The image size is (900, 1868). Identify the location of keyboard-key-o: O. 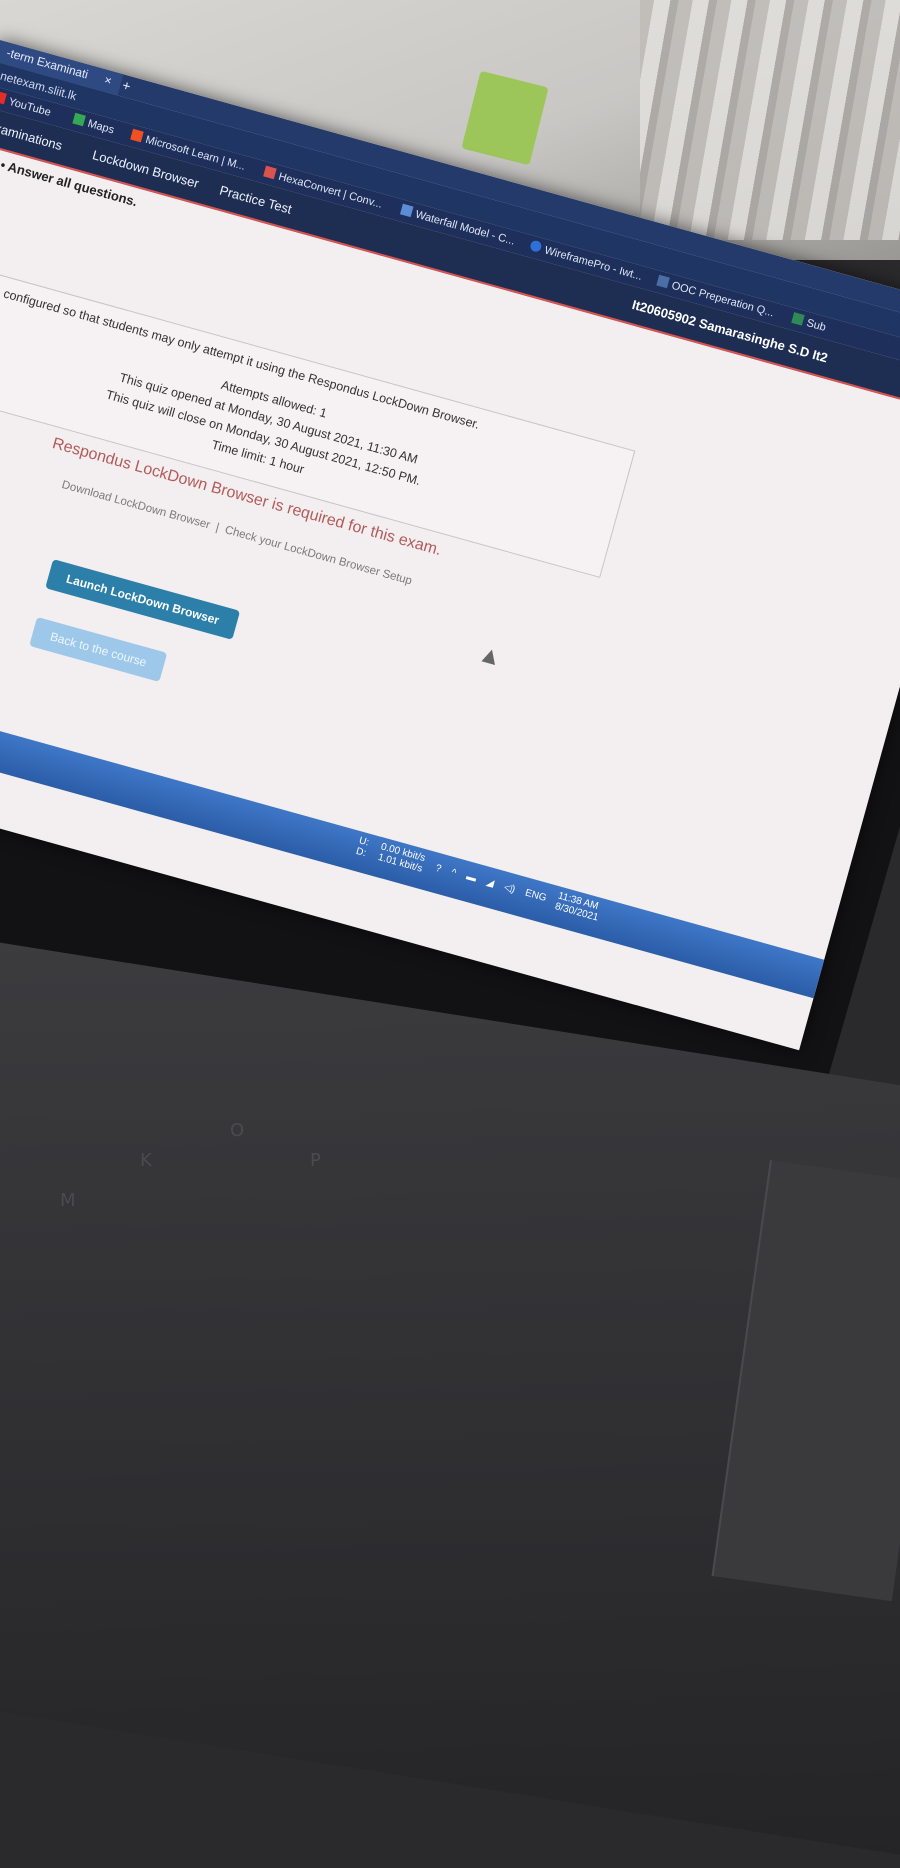
(237, 1130).